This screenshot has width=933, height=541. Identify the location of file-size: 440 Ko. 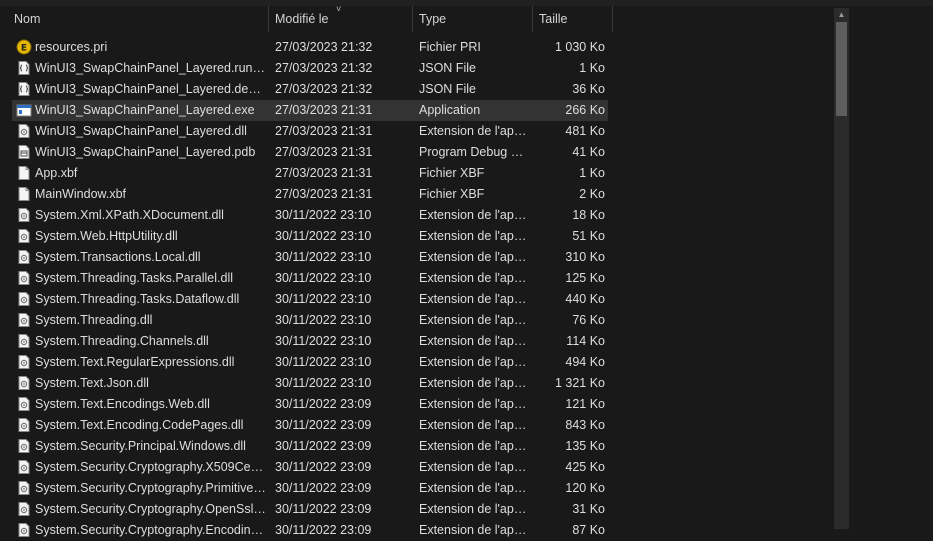
(585, 299).